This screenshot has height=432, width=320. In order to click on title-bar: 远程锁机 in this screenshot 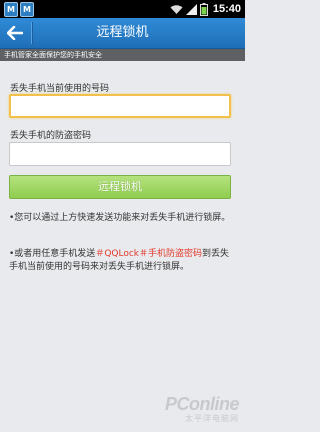, I will do `click(122, 33)`.